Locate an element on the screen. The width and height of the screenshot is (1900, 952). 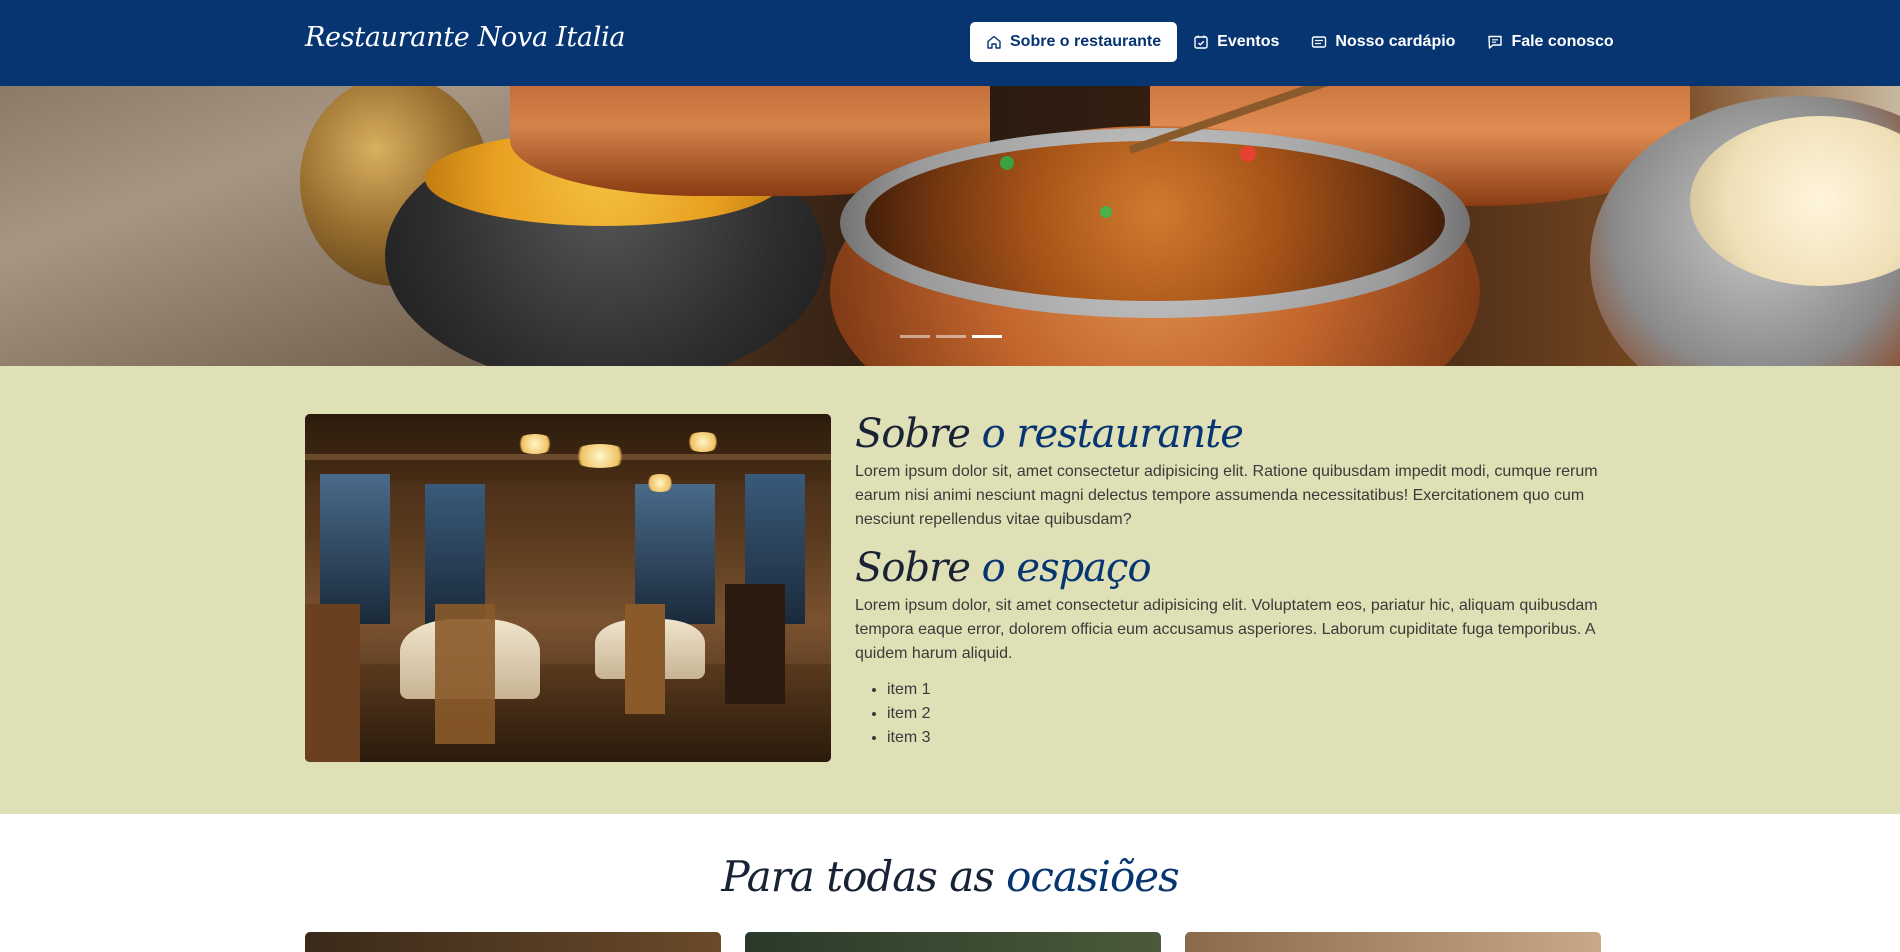
nav-link-fale-conosco: Fale conosco is located at coordinates (1550, 42).